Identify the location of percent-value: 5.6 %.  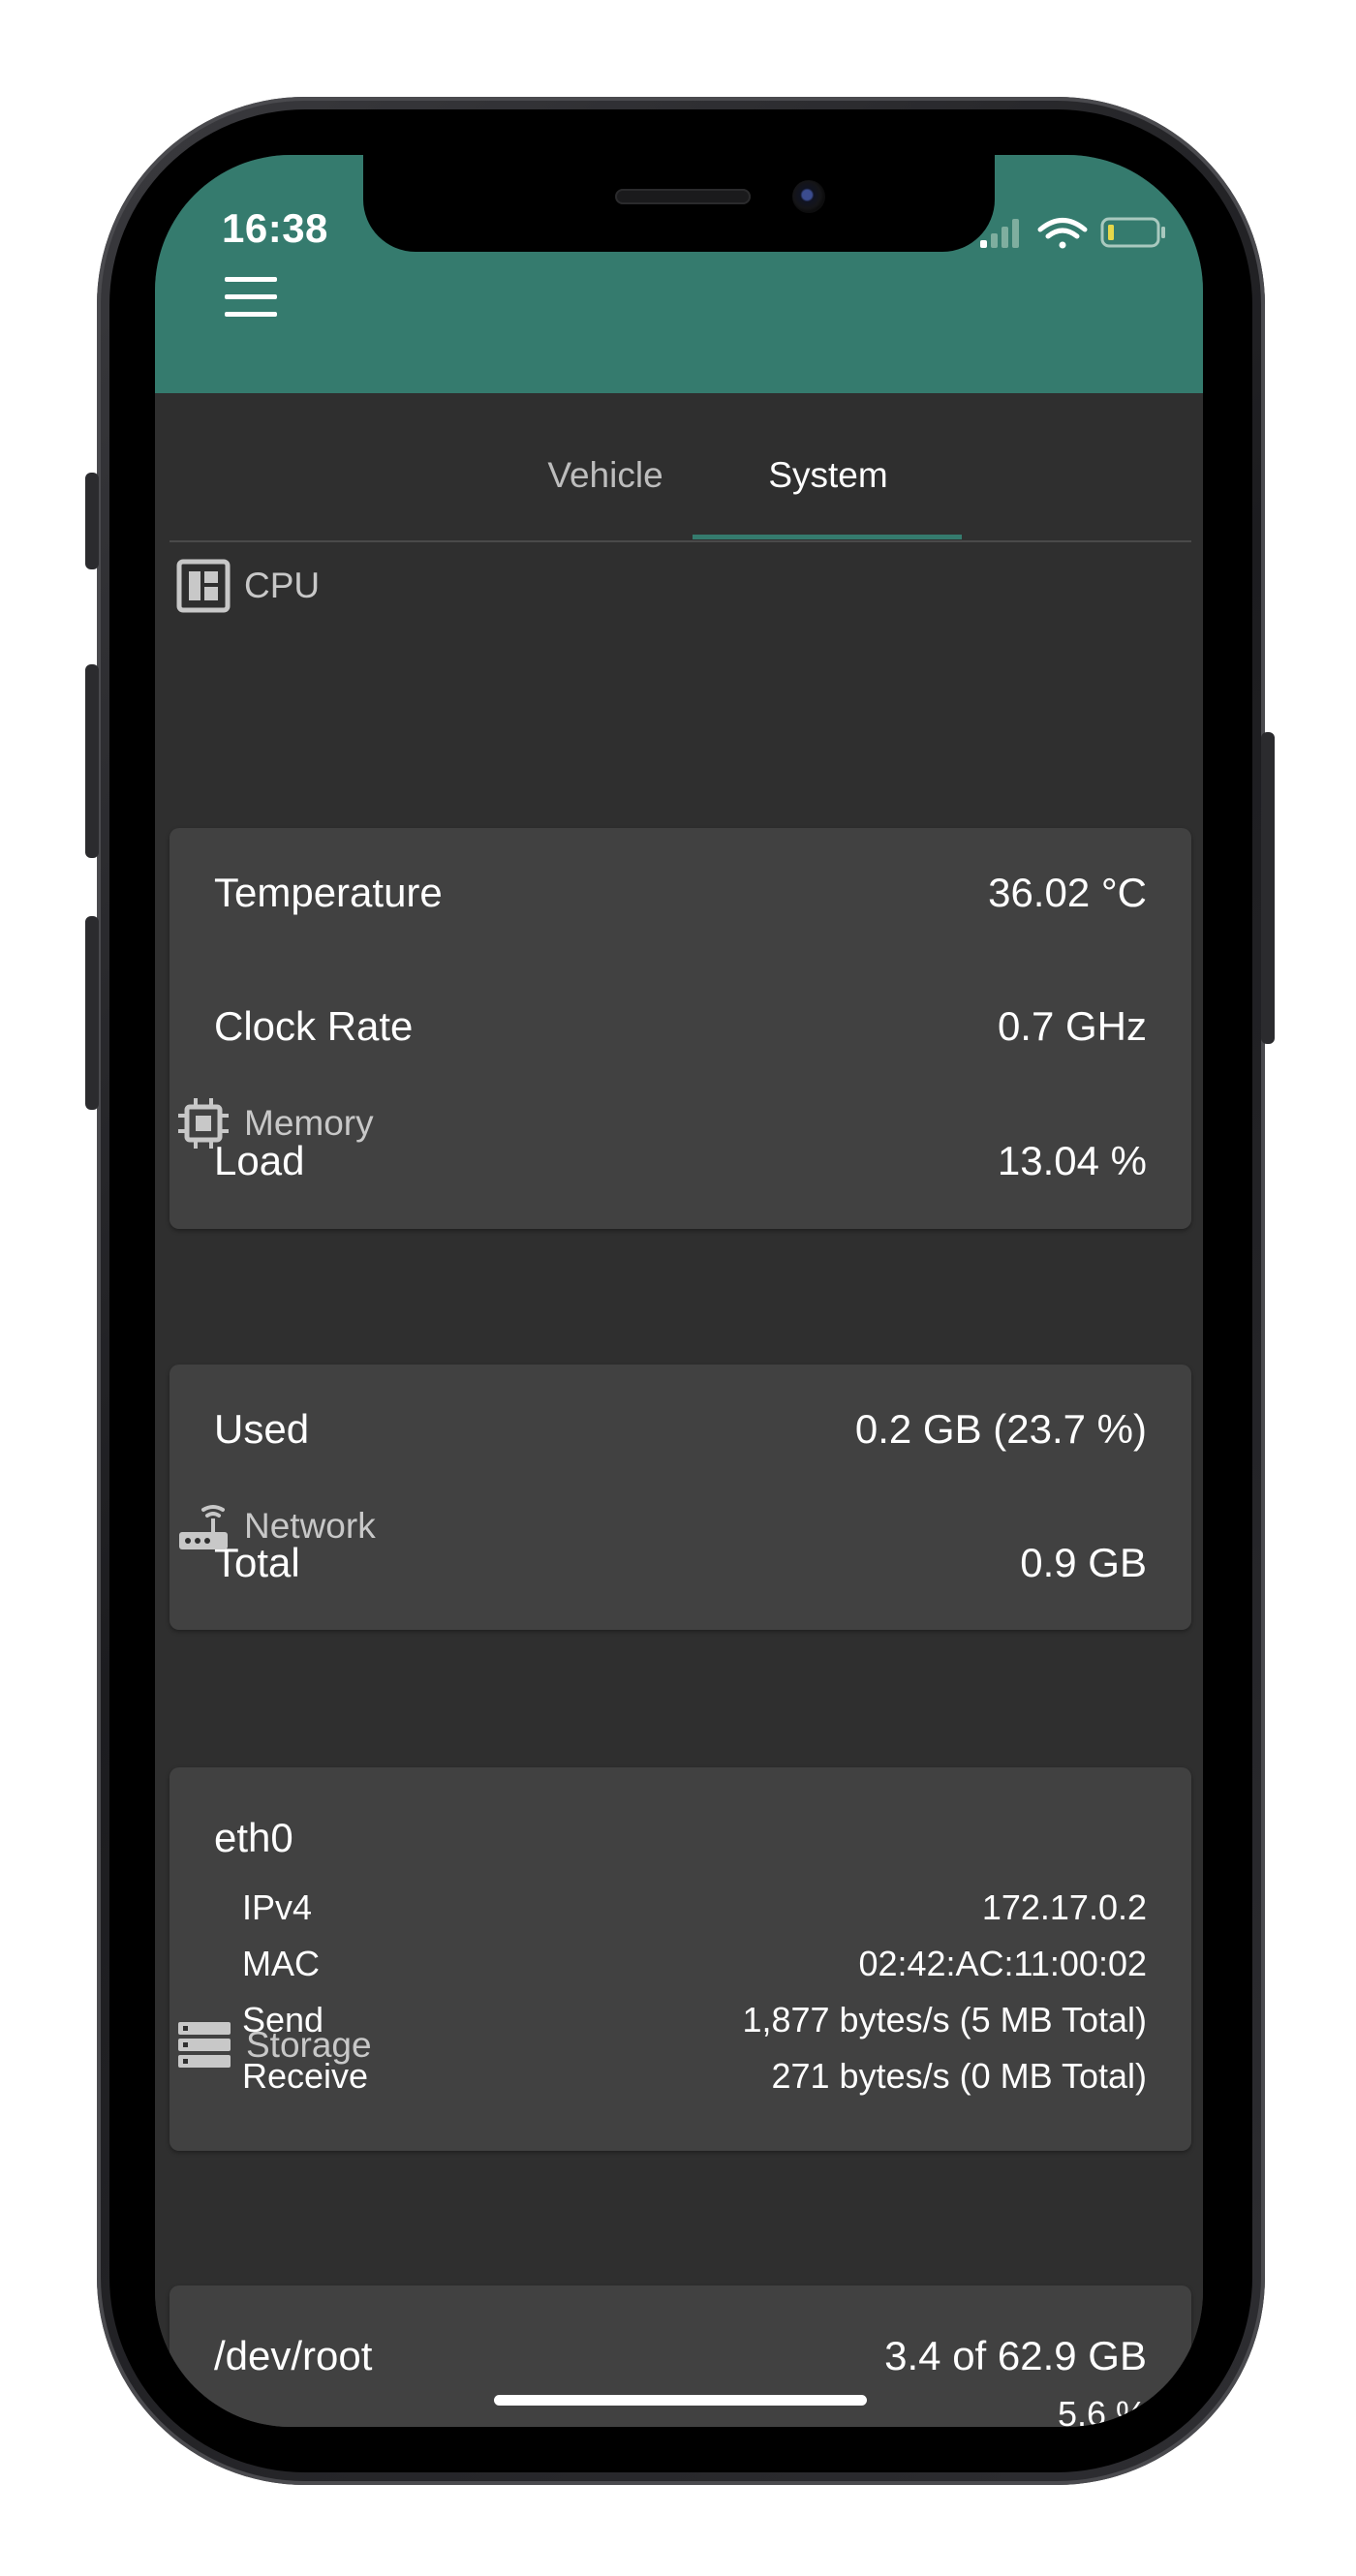
(1102, 2410).